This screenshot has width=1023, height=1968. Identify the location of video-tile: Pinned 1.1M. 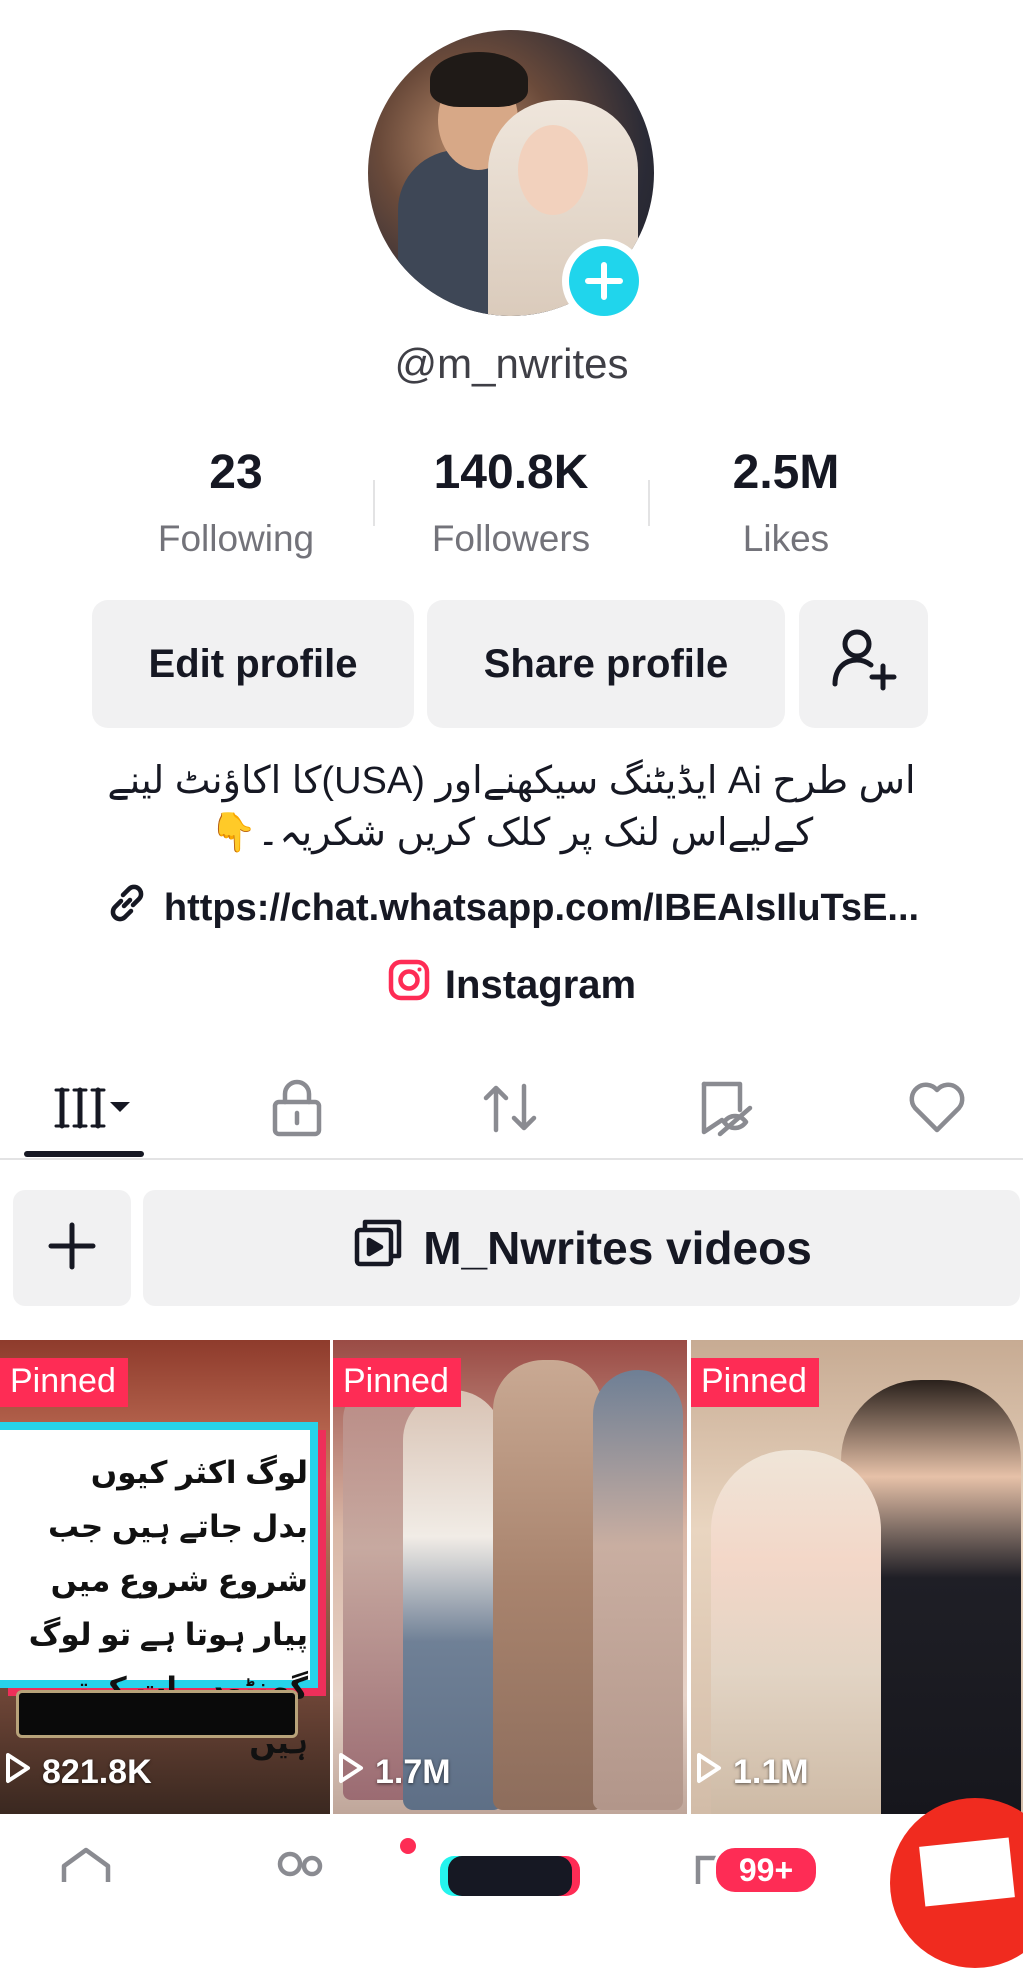
(857, 1577).